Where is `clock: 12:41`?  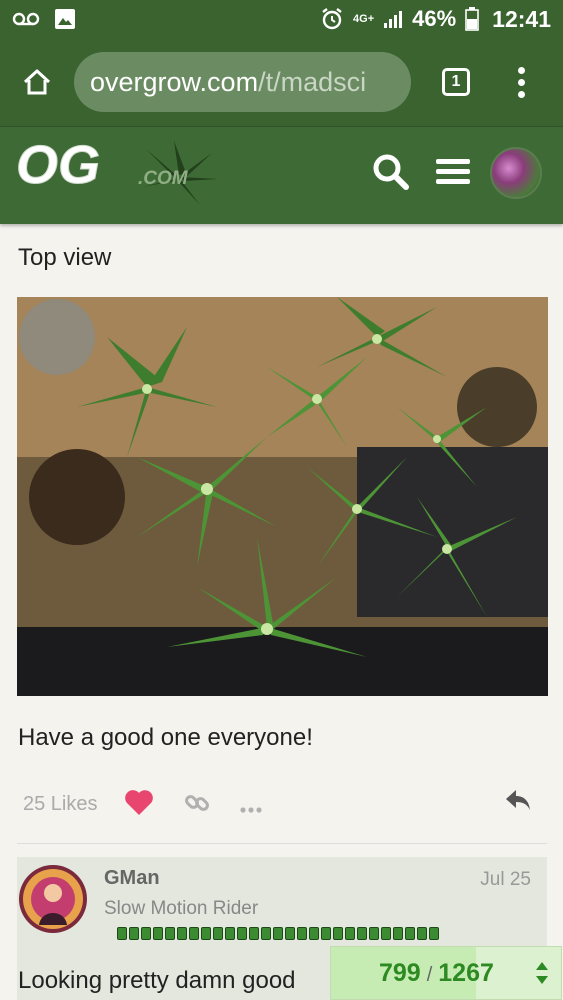 clock: 12:41 is located at coordinates (521, 18).